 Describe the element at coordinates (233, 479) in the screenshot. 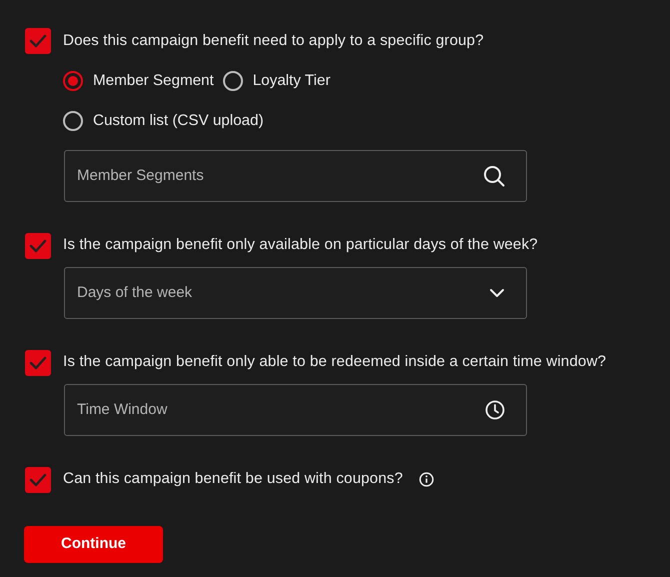

I see `question-text: Can this campaign benefit be used with coupons?` at that location.